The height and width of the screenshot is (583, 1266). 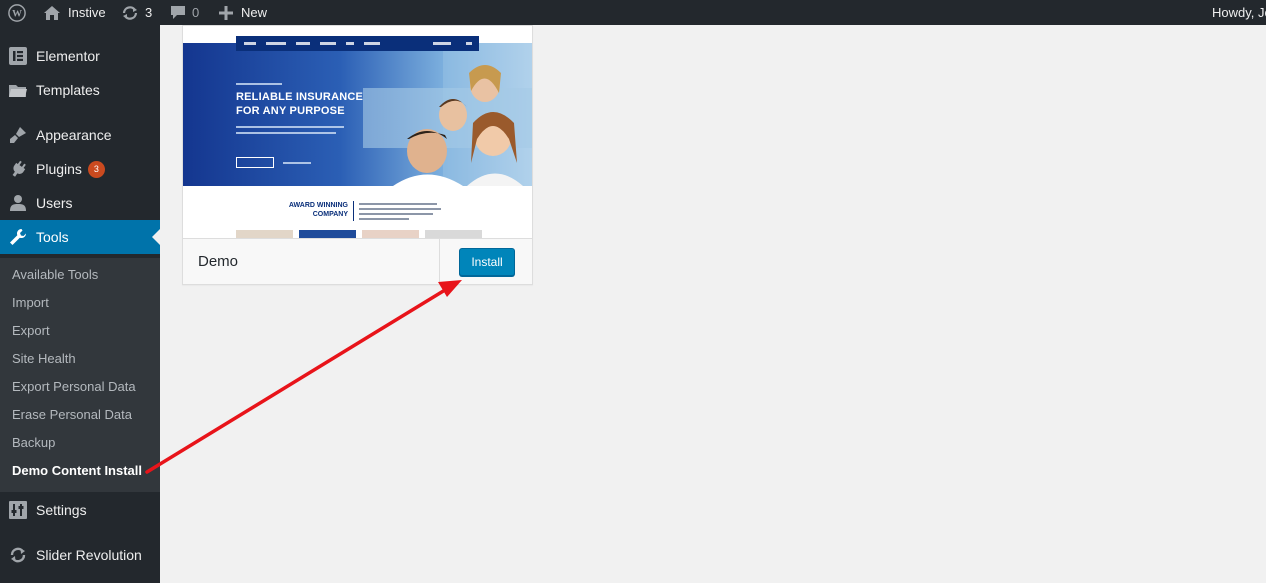 I want to click on submenu-export-personal-data: Export Personal Data, so click(x=74, y=387).